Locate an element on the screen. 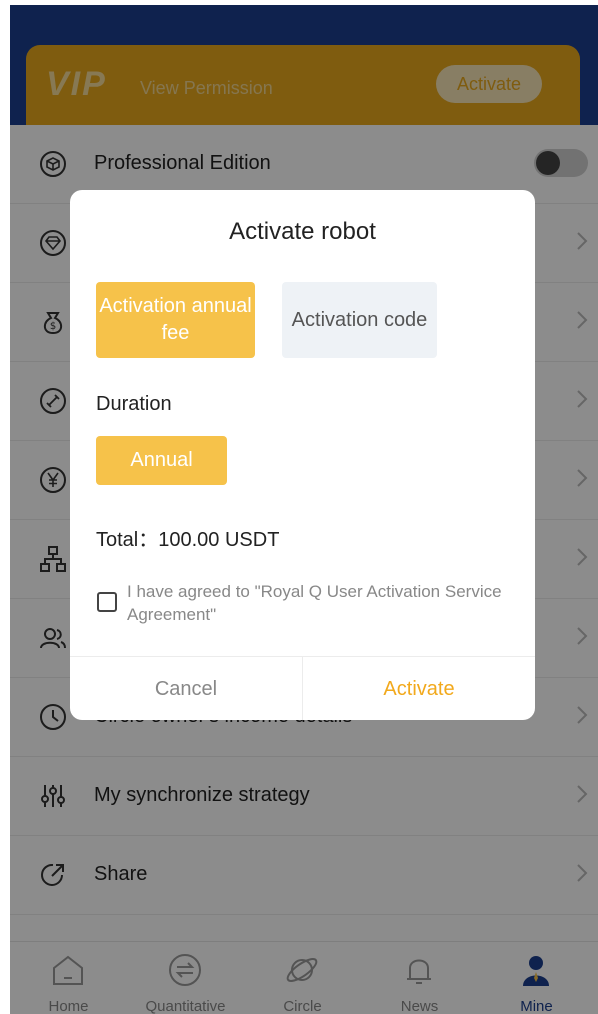  annual-duration-option: Annual is located at coordinates (161, 460).